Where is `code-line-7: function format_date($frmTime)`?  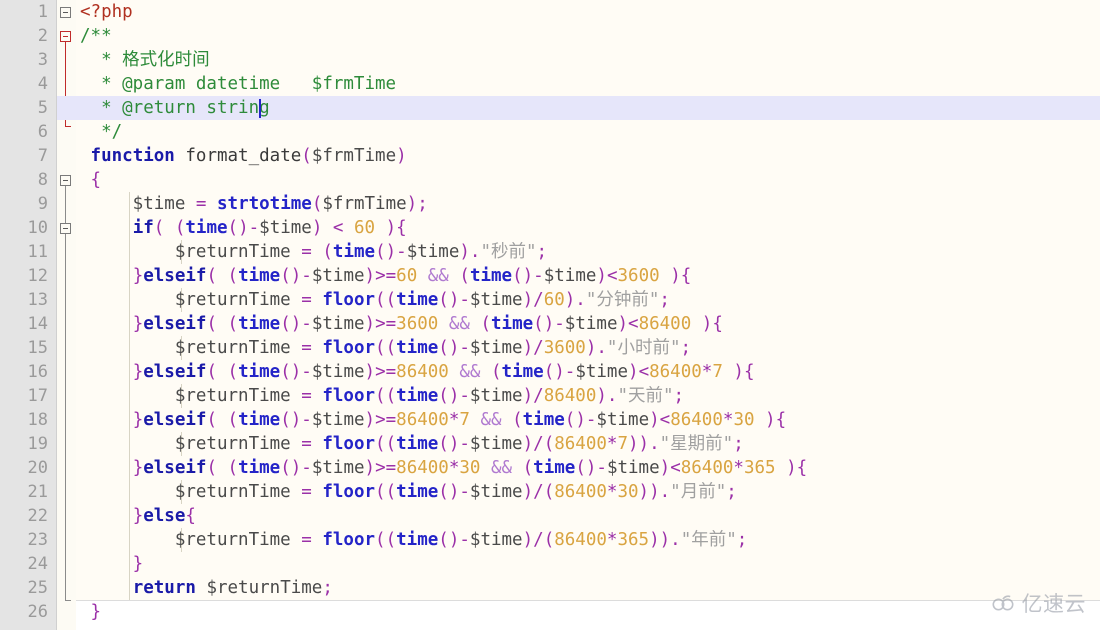
code-line-7: function format_date($frmTime) is located at coordinates (588, 156).